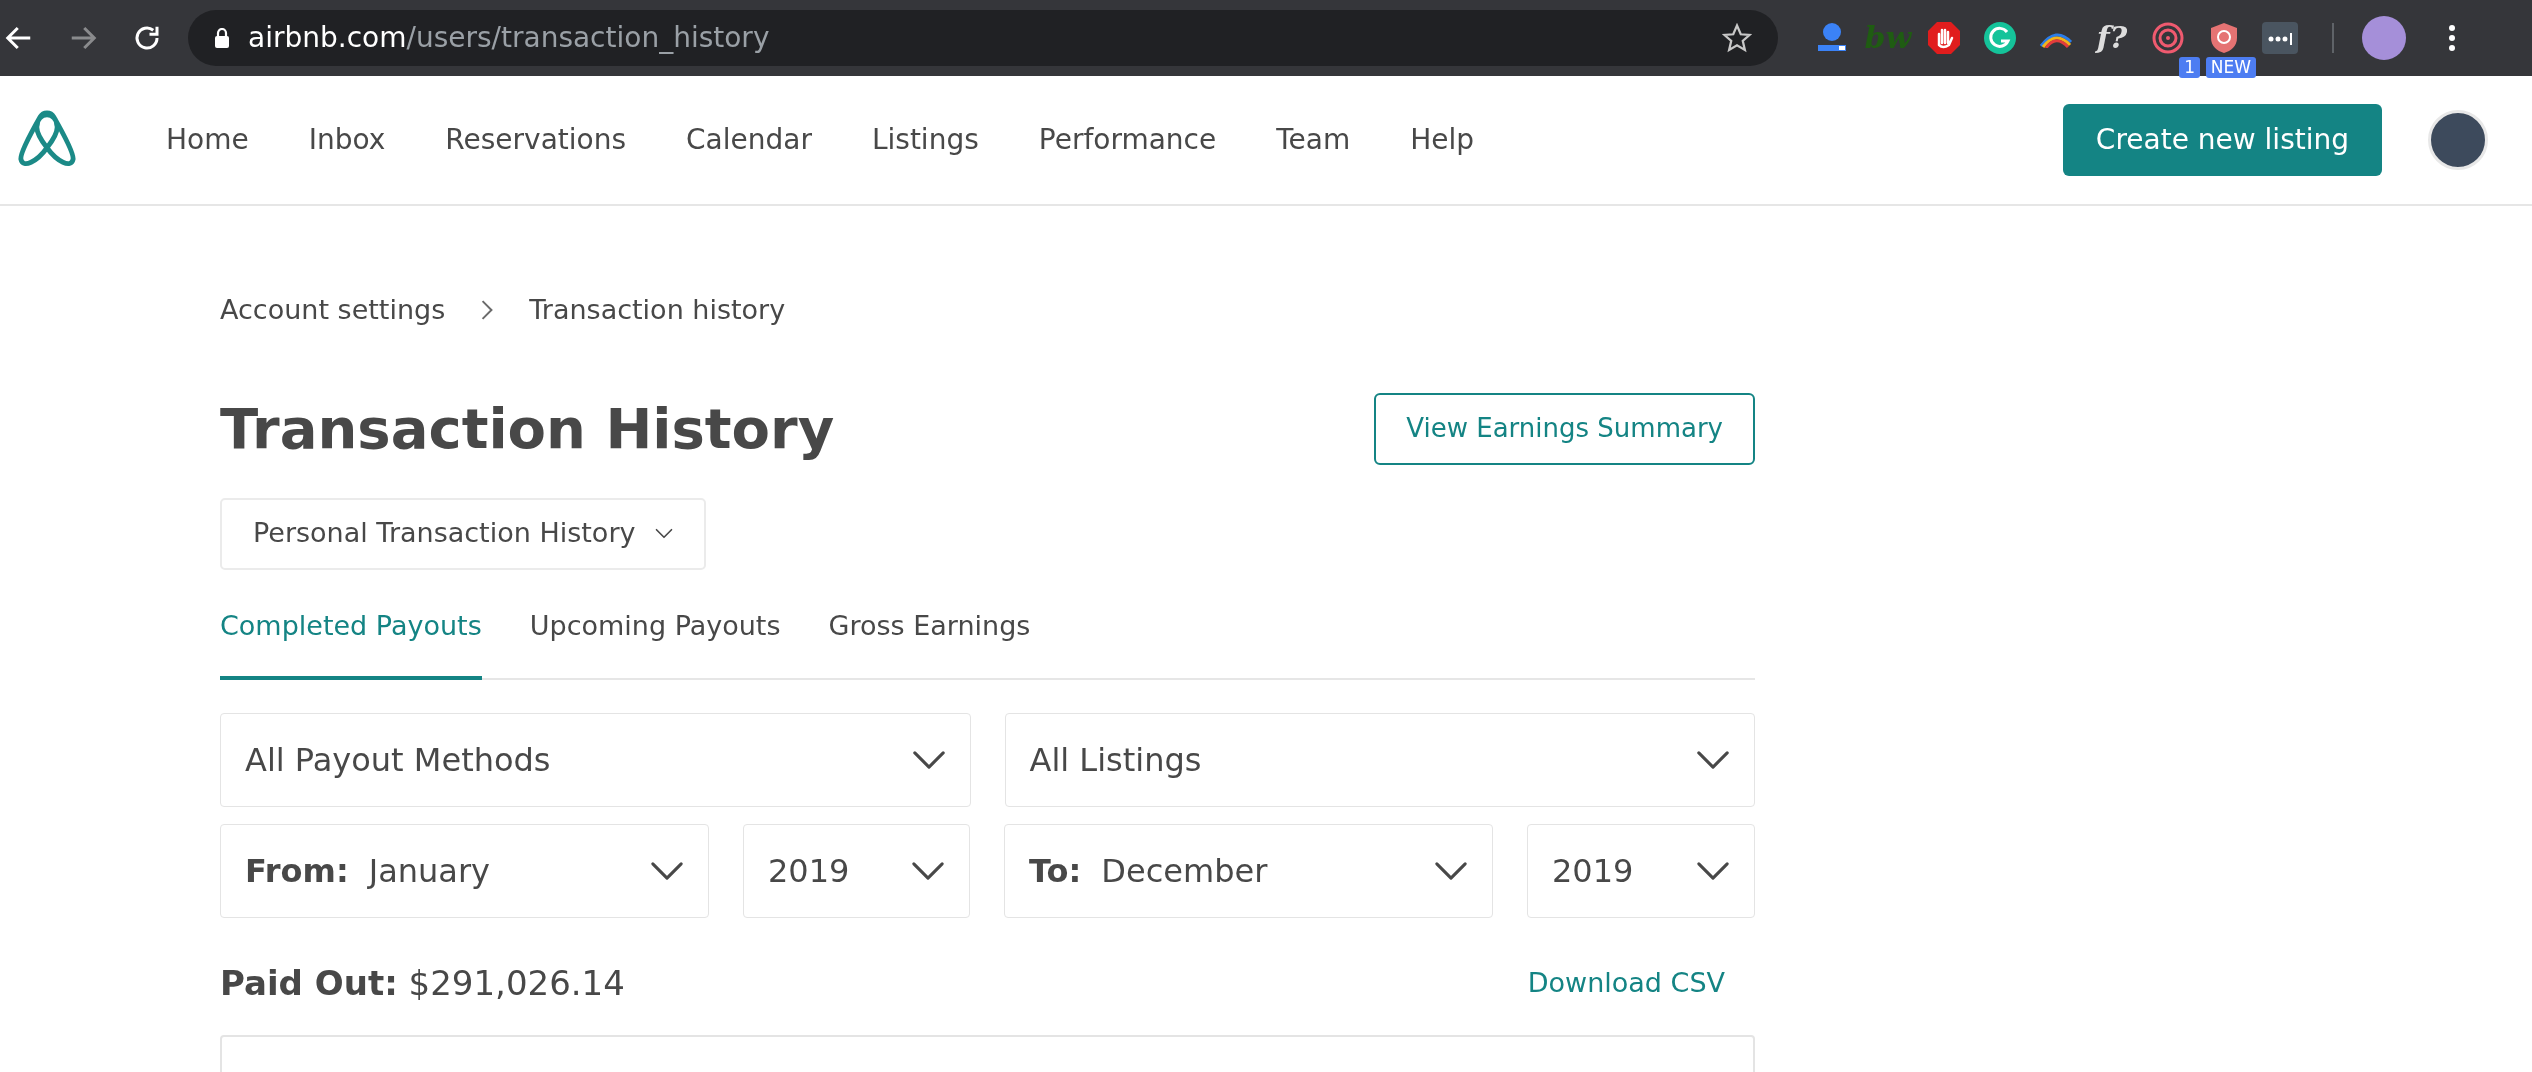 The image size is (2532, 1072). Describe the element at coordinates (207, 140) in the screenshot. I see `nav-link: Home` at that location.